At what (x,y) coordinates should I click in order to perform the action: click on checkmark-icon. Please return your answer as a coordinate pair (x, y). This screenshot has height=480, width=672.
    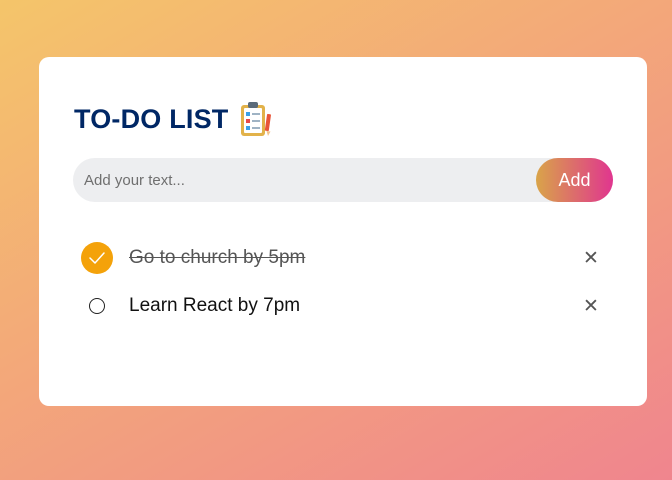
    Looking at the image, I should click on (97, 258).